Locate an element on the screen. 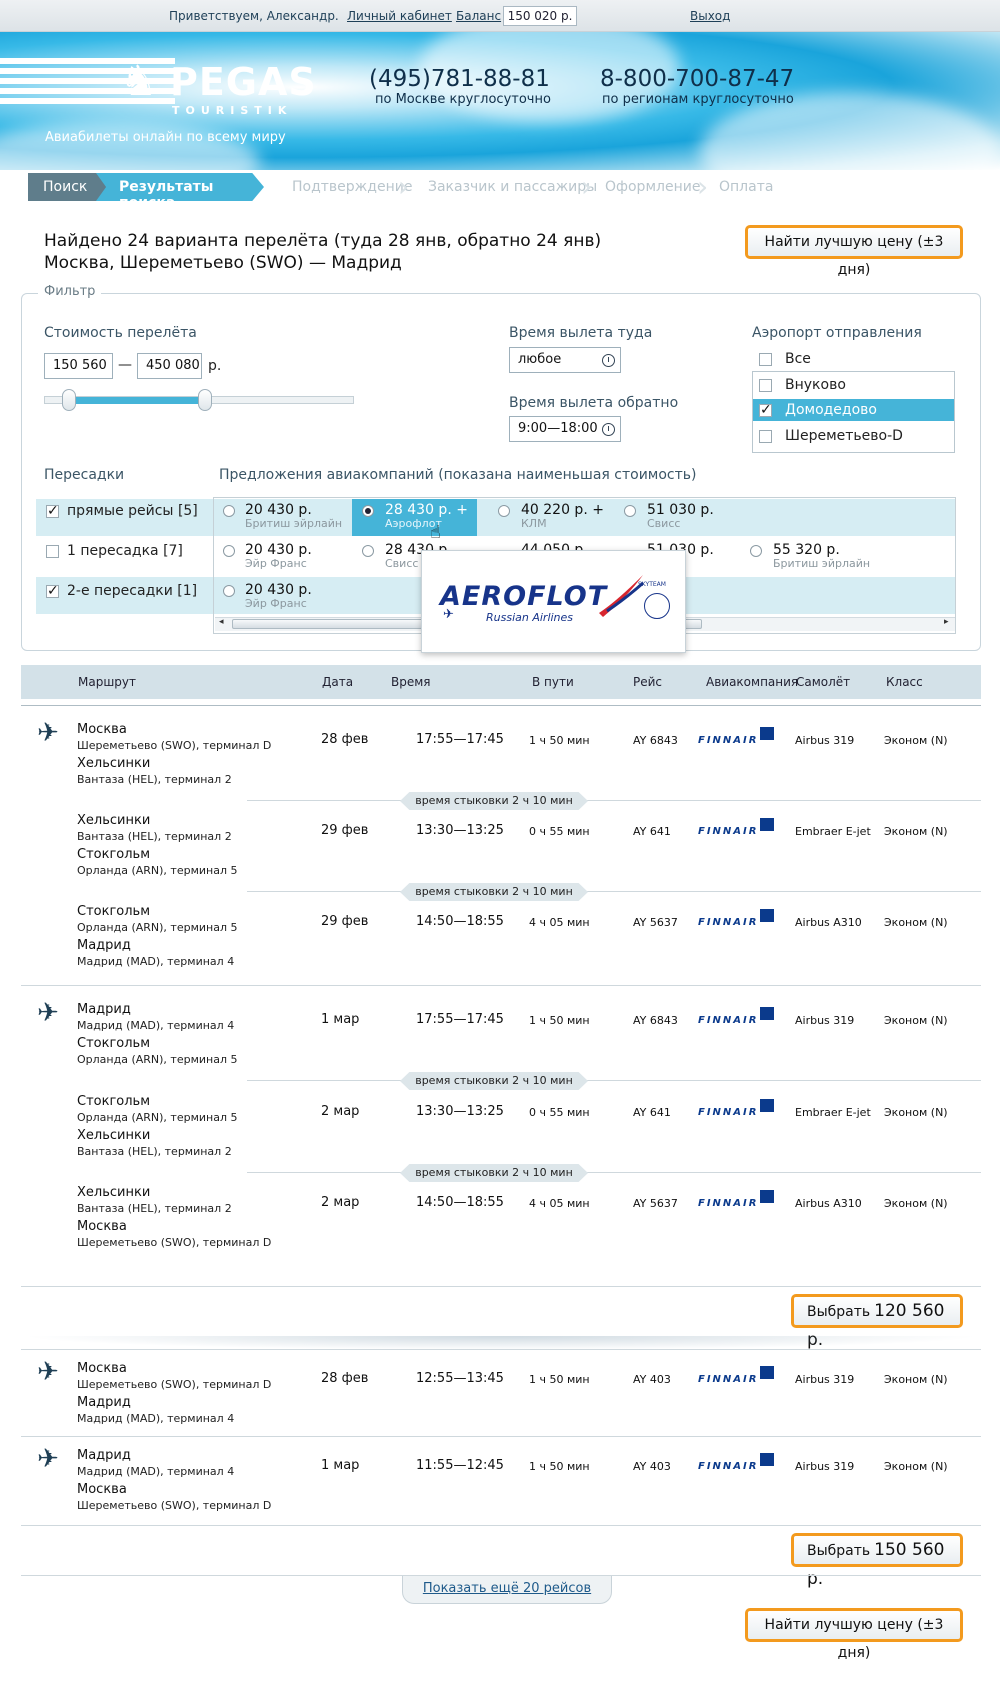  to-city: Стокгольм is located at coordinates (114, 1043).